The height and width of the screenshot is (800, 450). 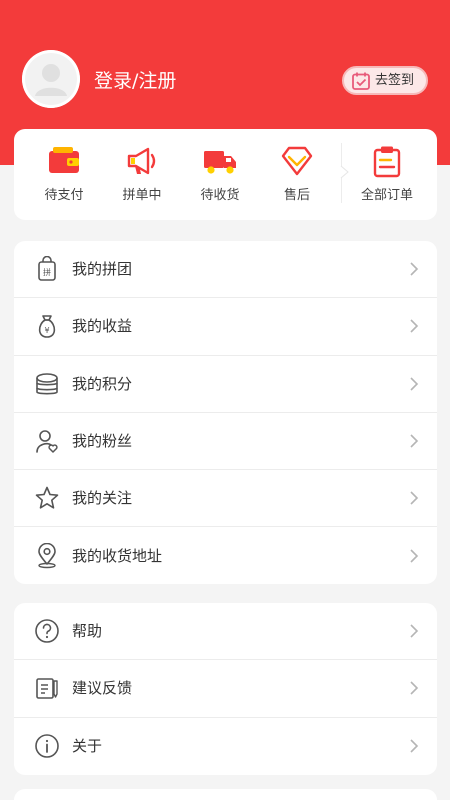 I want to click on order-item-label: 全部订单, so click(x=386, y=195).